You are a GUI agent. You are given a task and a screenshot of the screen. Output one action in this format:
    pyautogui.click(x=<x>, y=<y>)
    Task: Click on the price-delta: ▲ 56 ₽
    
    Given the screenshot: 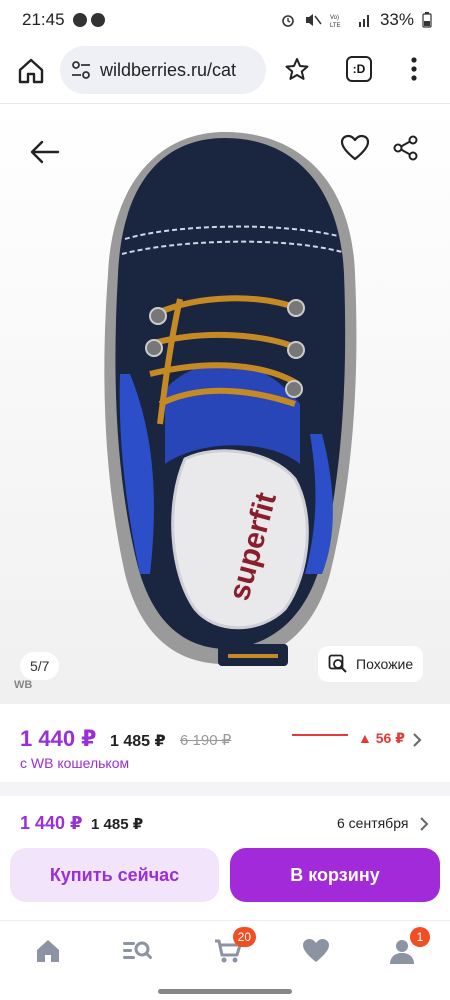 What is the action you would take?
    pyautogui.click(x=381, y=738)
    